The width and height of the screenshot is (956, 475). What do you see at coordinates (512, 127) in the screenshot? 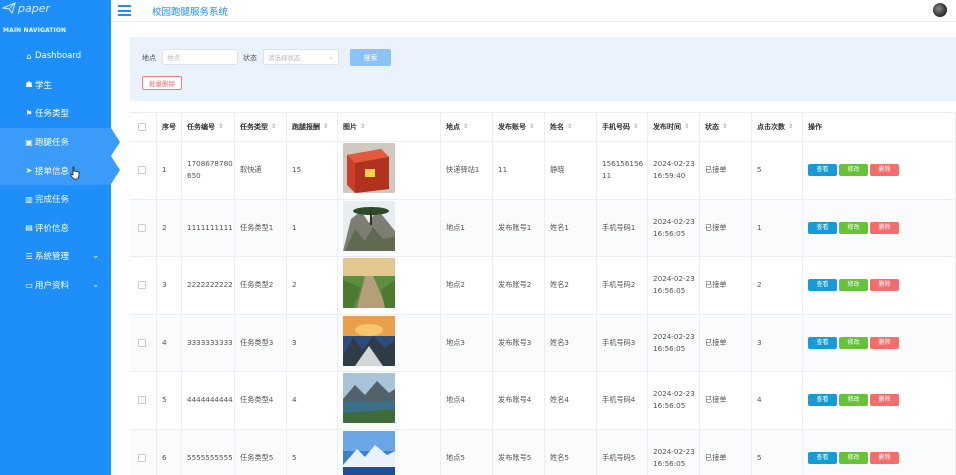
I see `column-header: 发布账号` at bounding box center [512, 127].